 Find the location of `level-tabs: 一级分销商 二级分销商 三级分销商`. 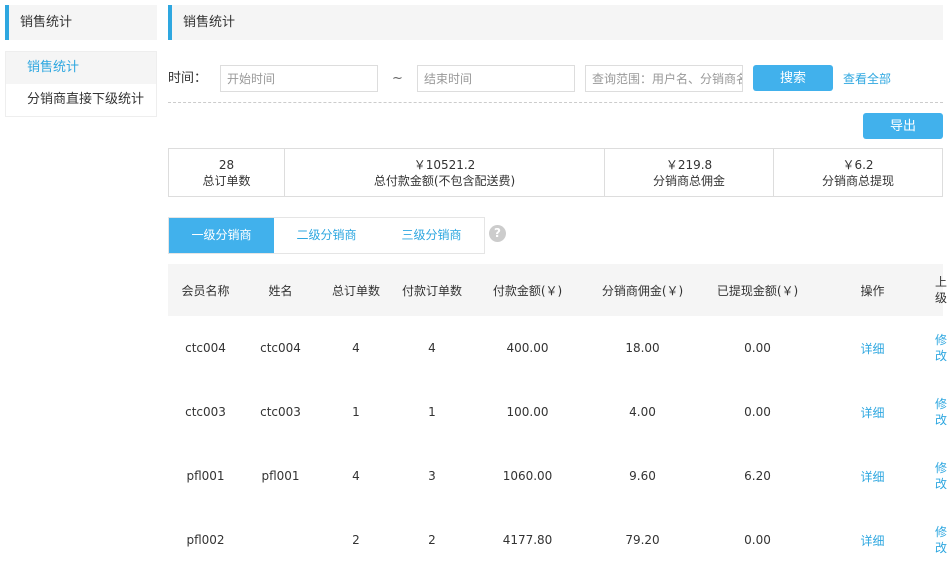

level-tabs: 一级分销商 二级分销商 三级分销商 is located at coordinates (326, 235).